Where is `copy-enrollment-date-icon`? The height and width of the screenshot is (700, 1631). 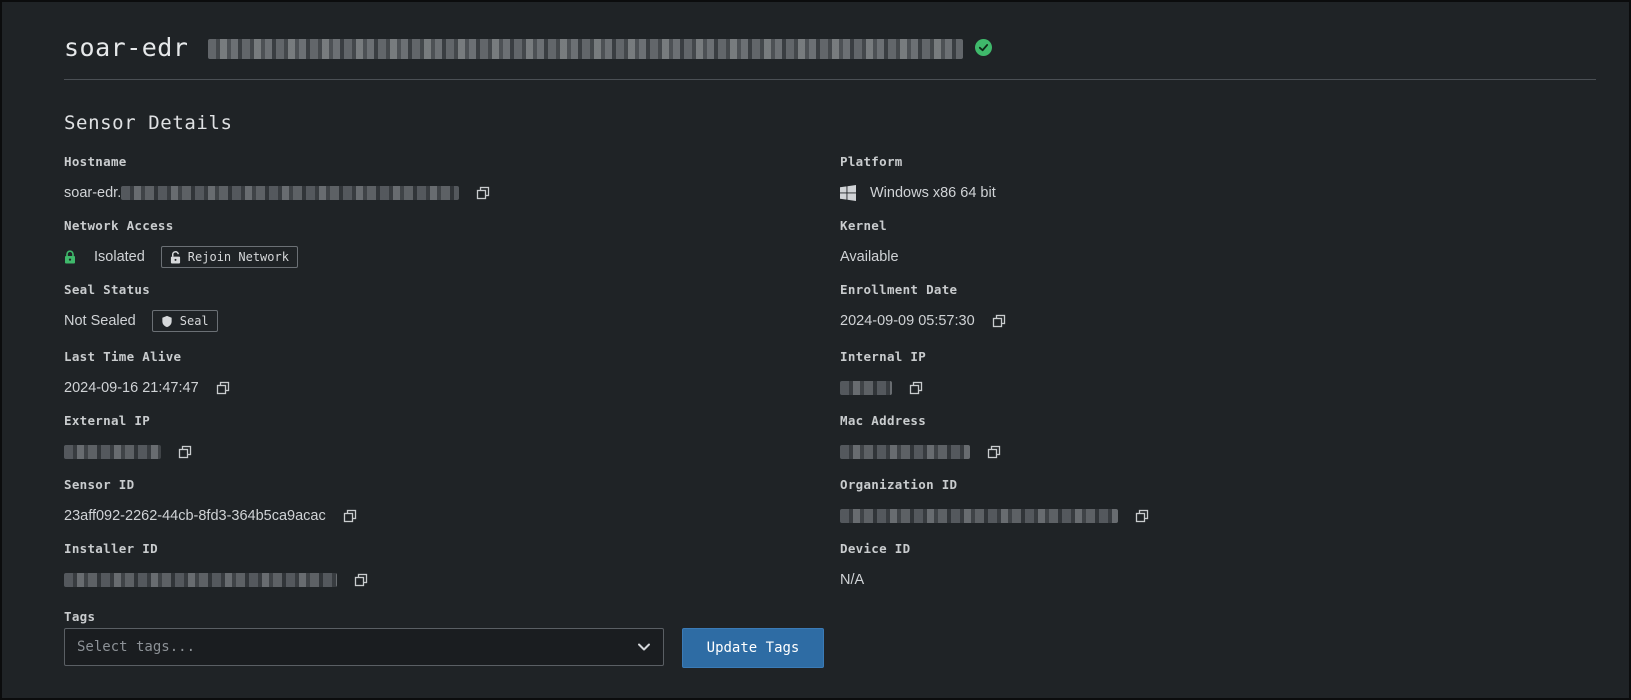 copy-enrollment-date-icon is located at coordinates (999, 321).